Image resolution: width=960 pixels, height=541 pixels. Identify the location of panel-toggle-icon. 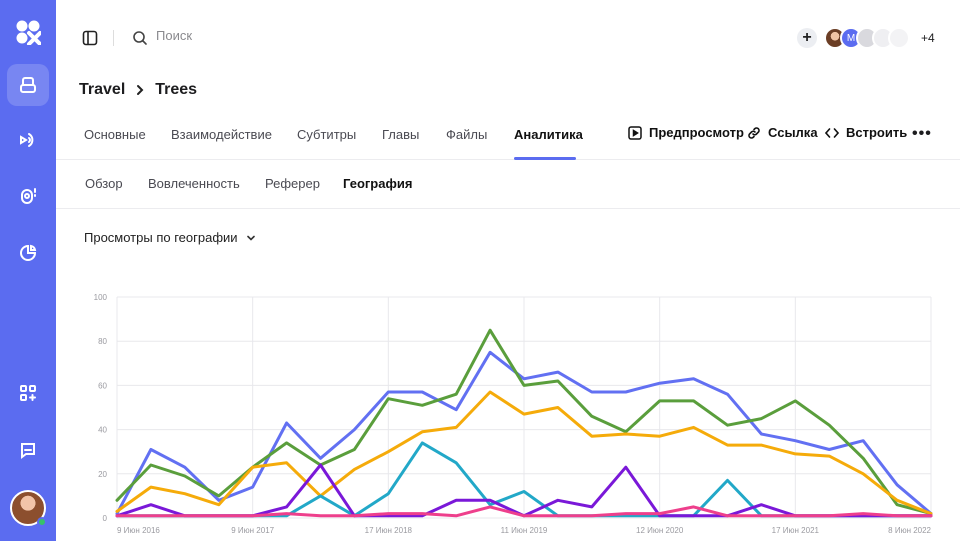
(90, 38).